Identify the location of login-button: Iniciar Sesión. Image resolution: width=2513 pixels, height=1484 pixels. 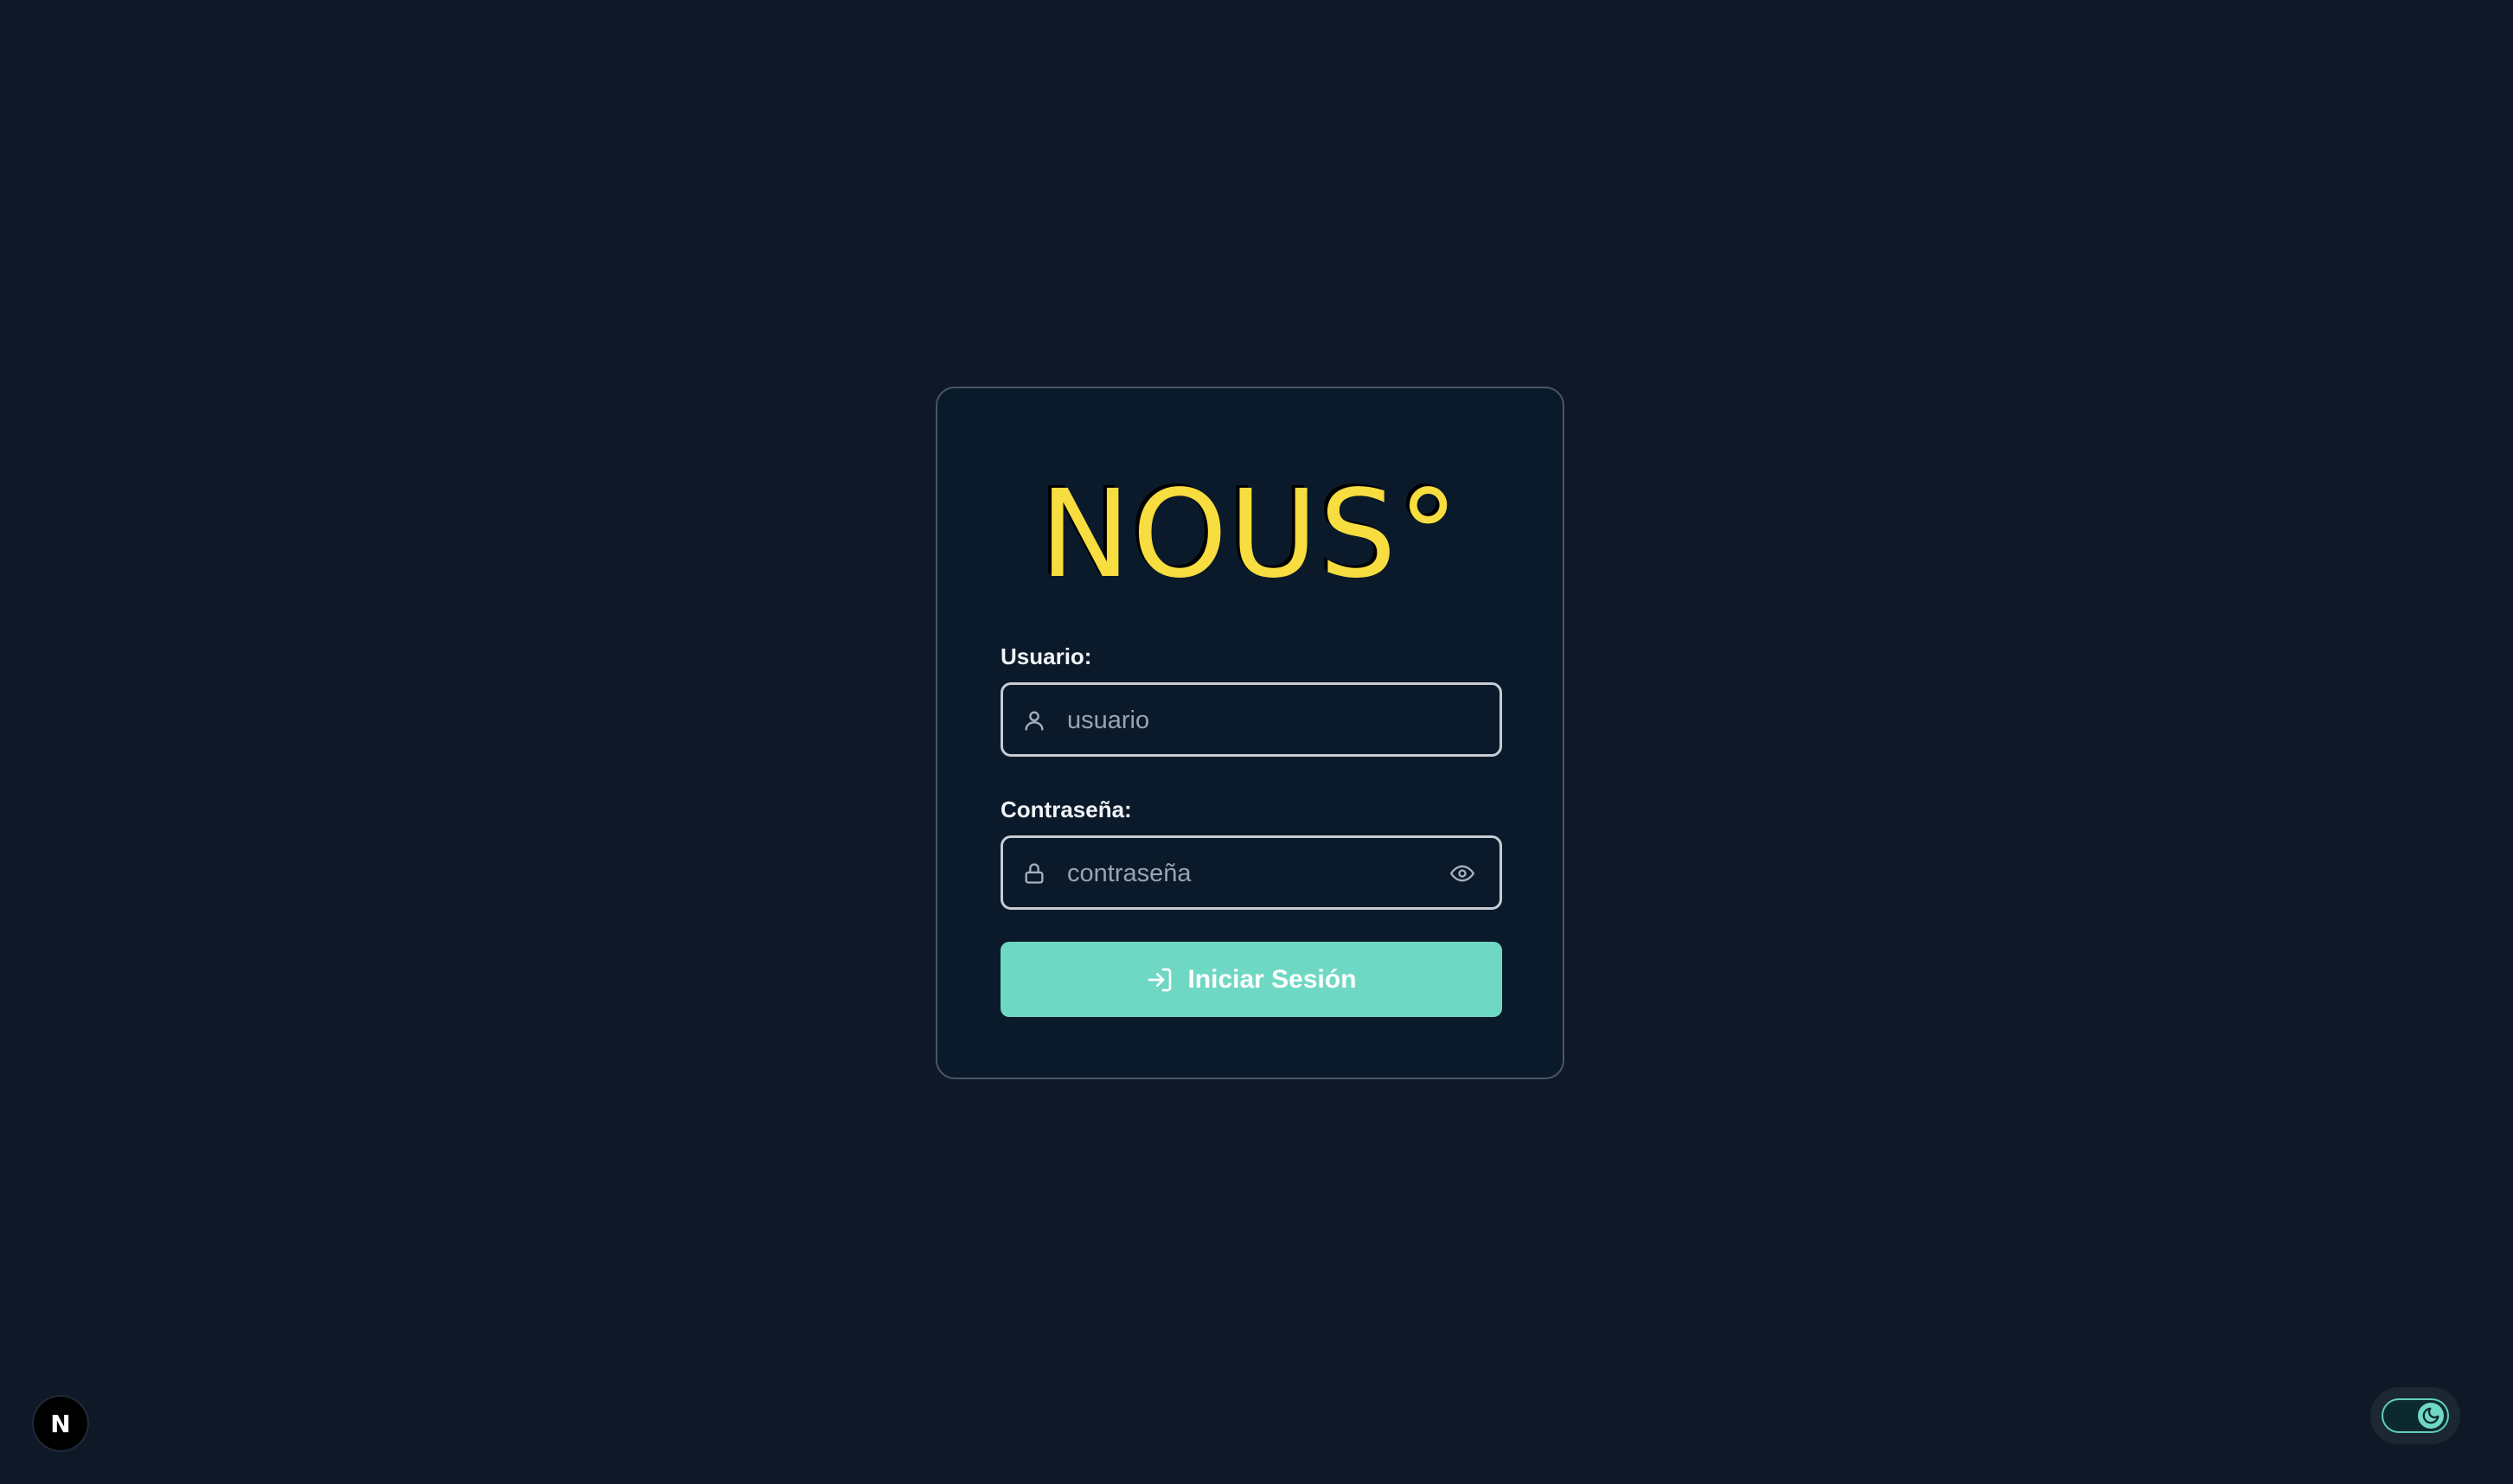
(1251, 979).